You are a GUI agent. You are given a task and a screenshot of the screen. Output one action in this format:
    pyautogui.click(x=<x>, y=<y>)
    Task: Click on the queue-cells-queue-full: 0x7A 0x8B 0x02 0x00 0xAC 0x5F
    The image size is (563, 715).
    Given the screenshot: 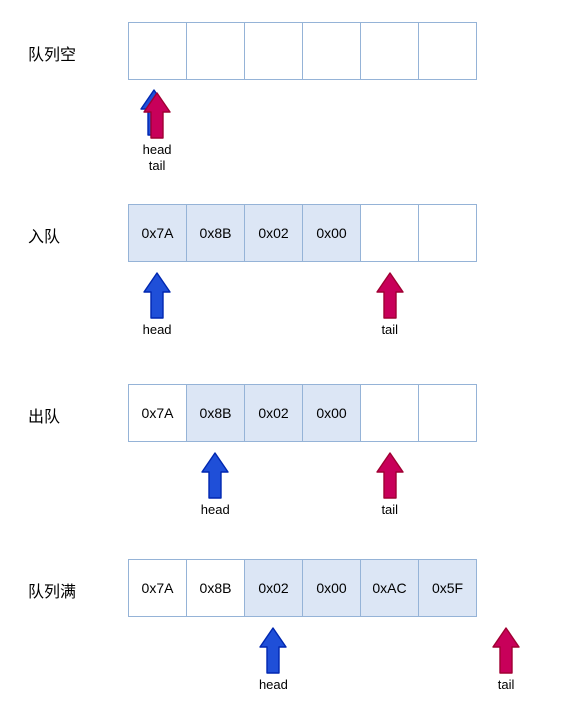 What is the action you would take?
    pyautogui.click(x=302, y=588)
    